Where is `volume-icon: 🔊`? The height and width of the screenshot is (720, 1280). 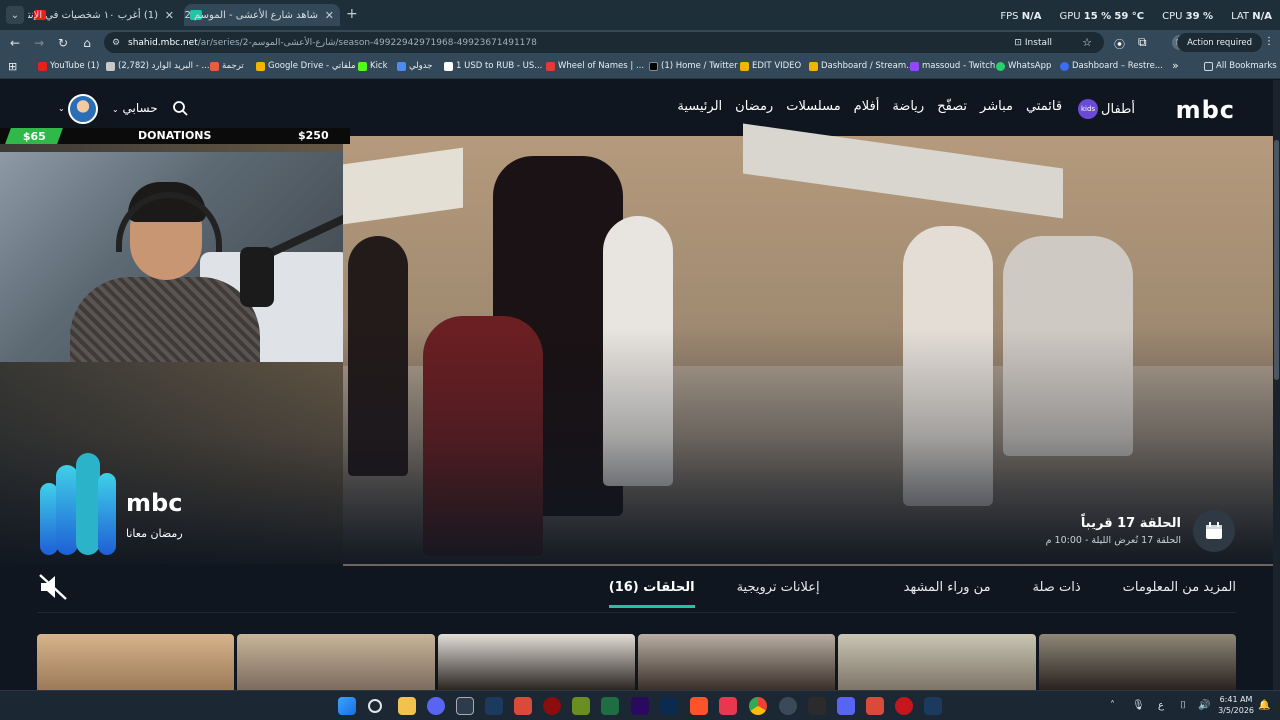
volume-icon: 🔊 is located at coordinates (1204, 705).